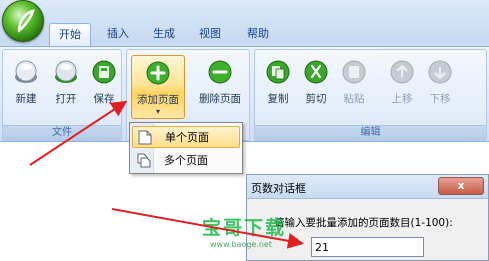 This screenshot has height=261, width=489. Describe the element at coordinates (278, 72) in the screenshot. I see `copy-icon` at that location.